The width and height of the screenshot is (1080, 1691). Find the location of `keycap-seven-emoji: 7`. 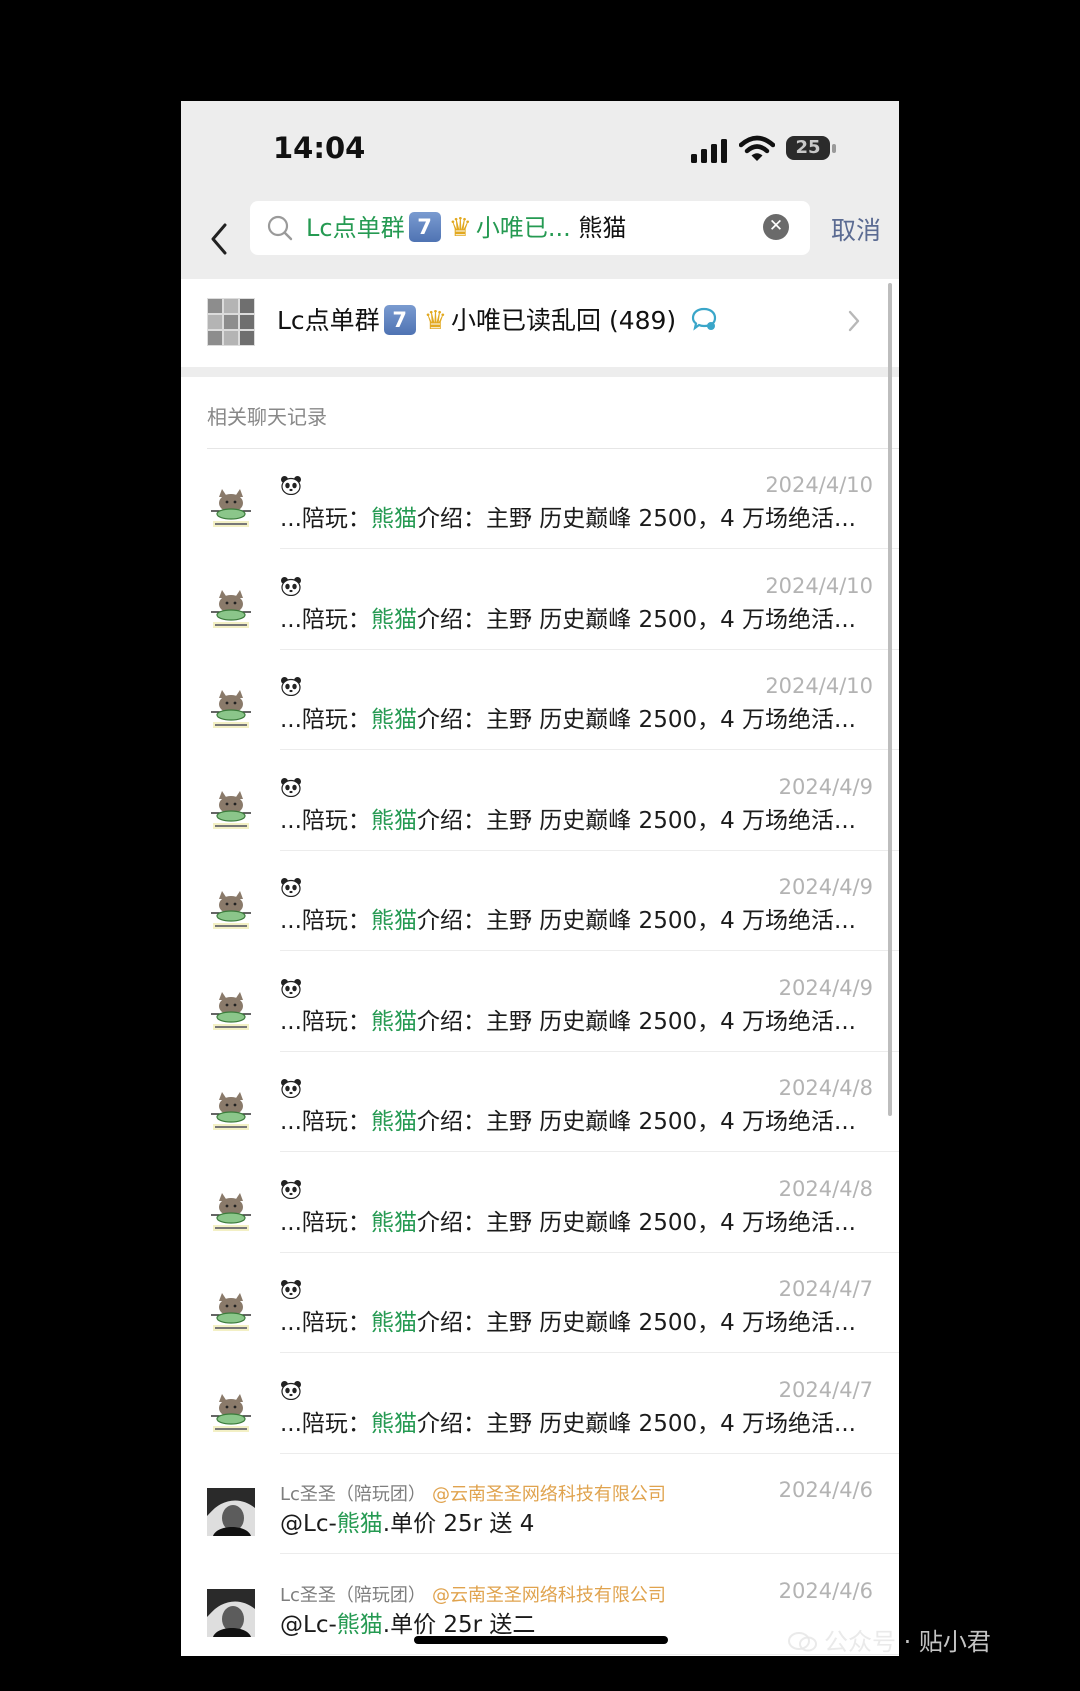

keycap-seven-emoji: 7 is located at coordinates (424, 227).